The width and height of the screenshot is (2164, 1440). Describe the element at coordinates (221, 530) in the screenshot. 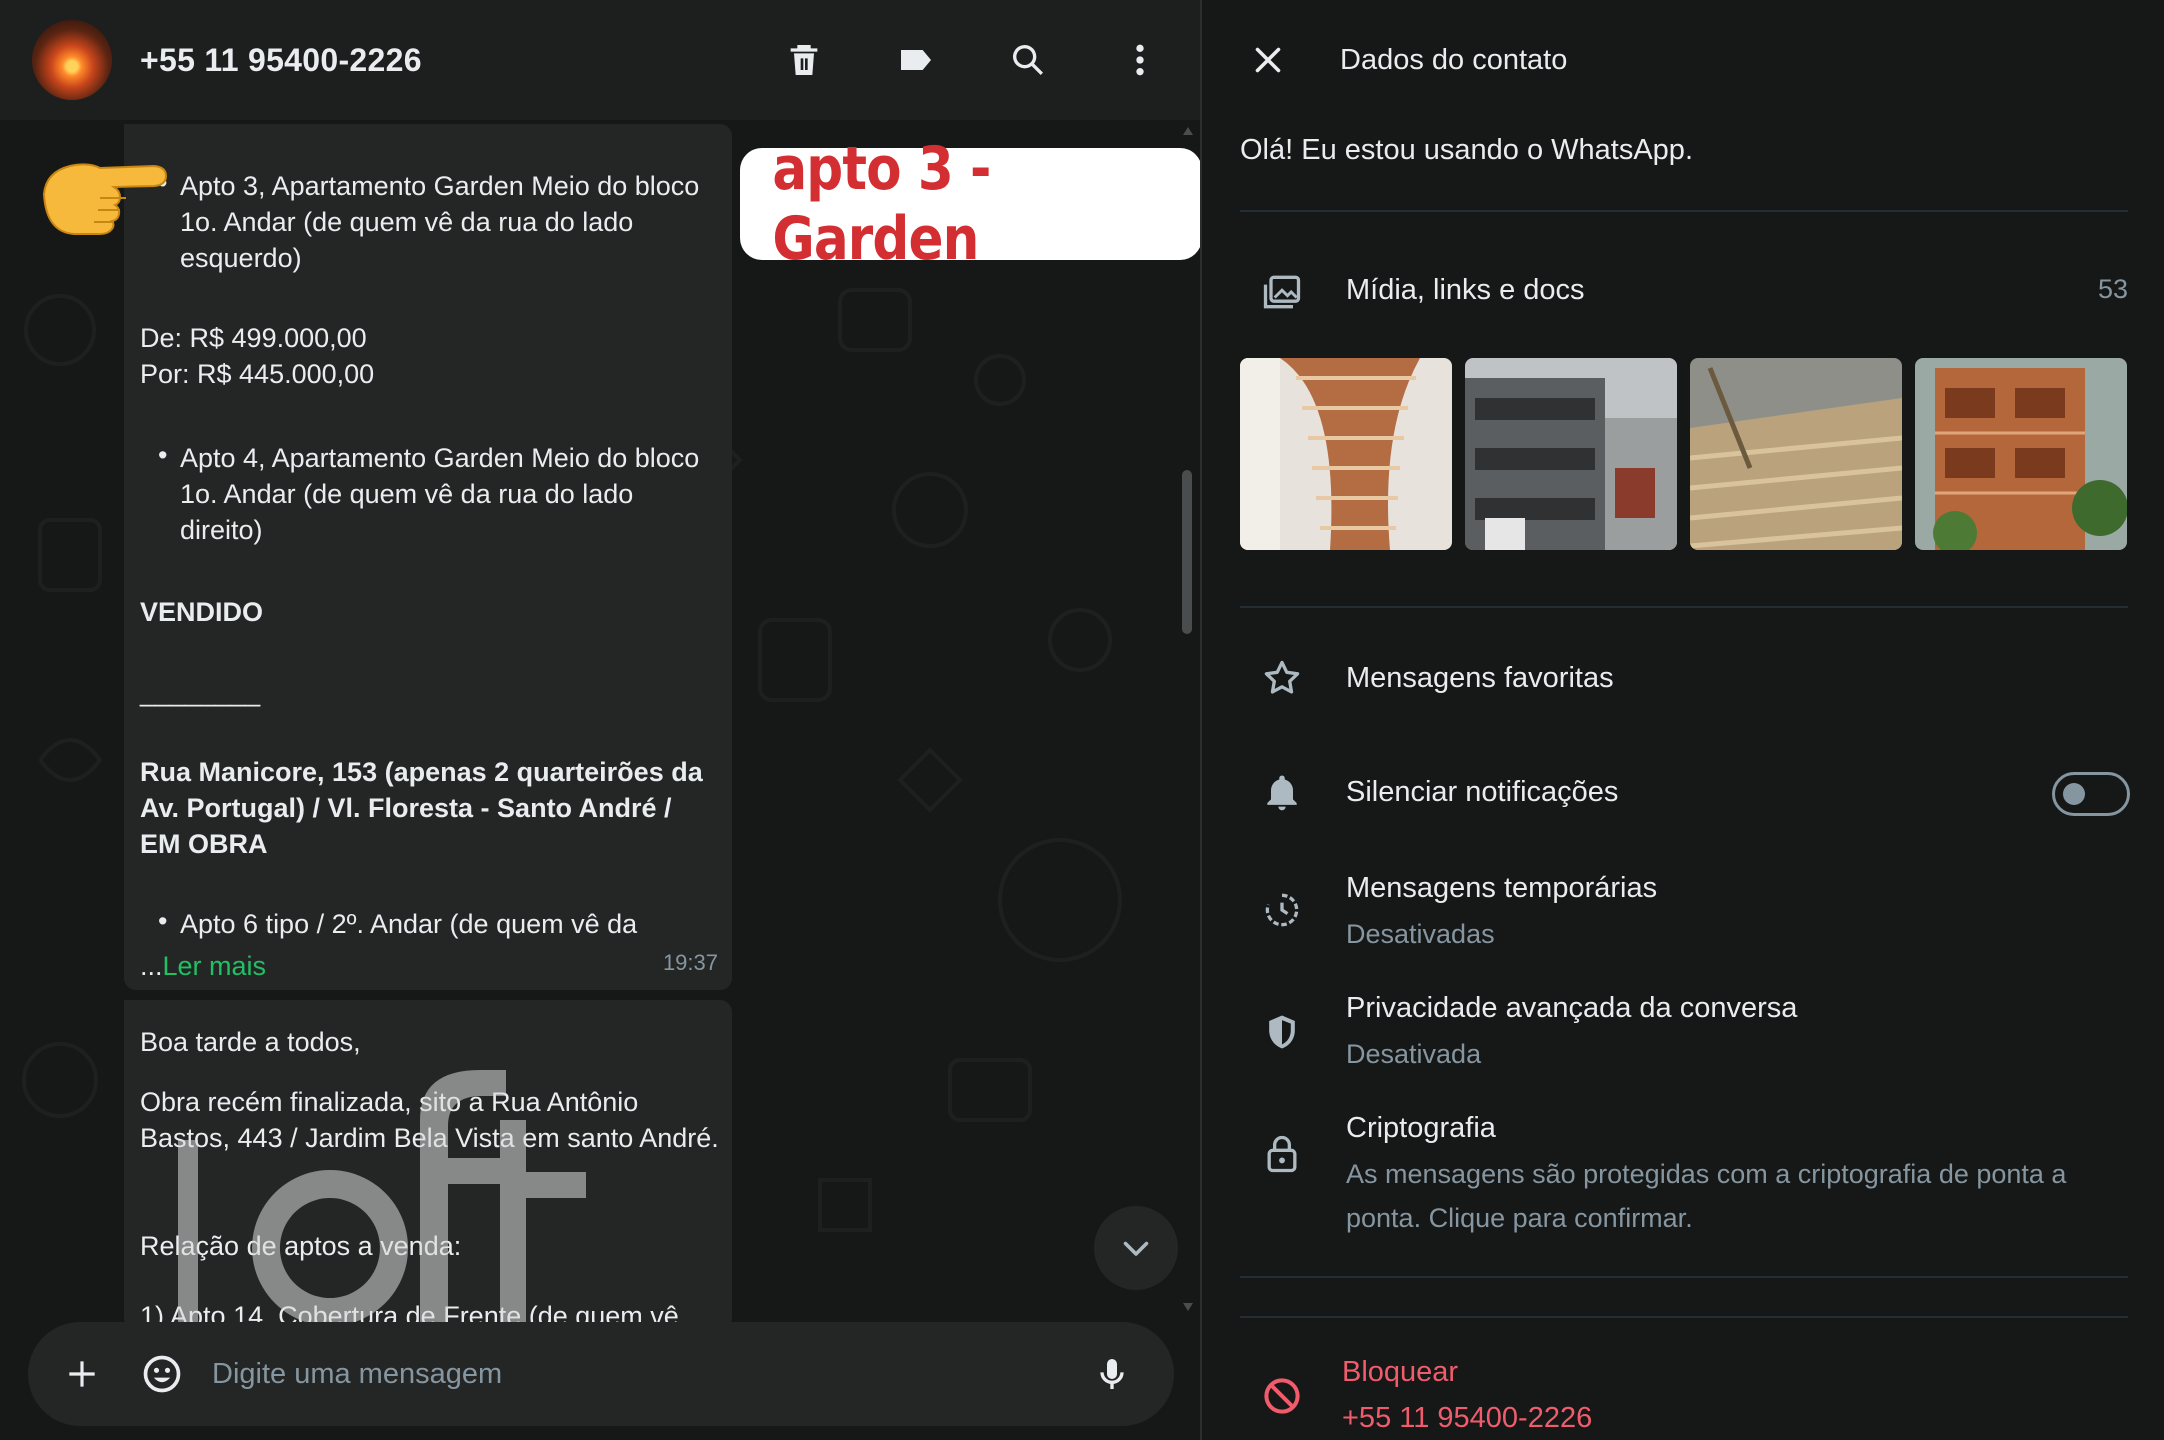

I see `message-line: direito)` at that location.